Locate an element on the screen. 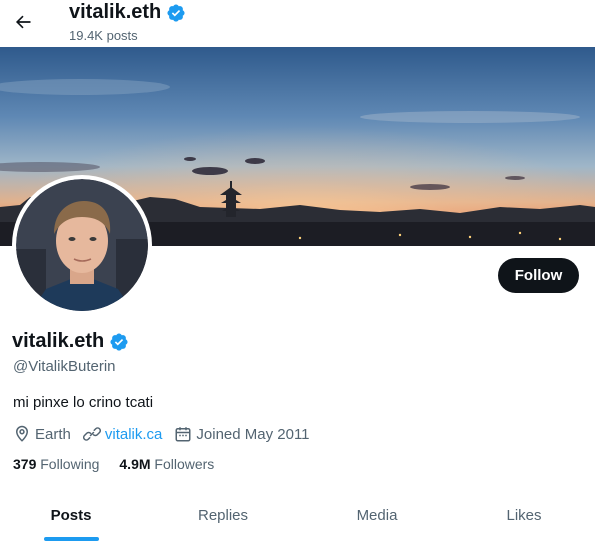 This screenshot has height=541, width=595. tab-replies-label: Replies is located at coordinates (223, 515).